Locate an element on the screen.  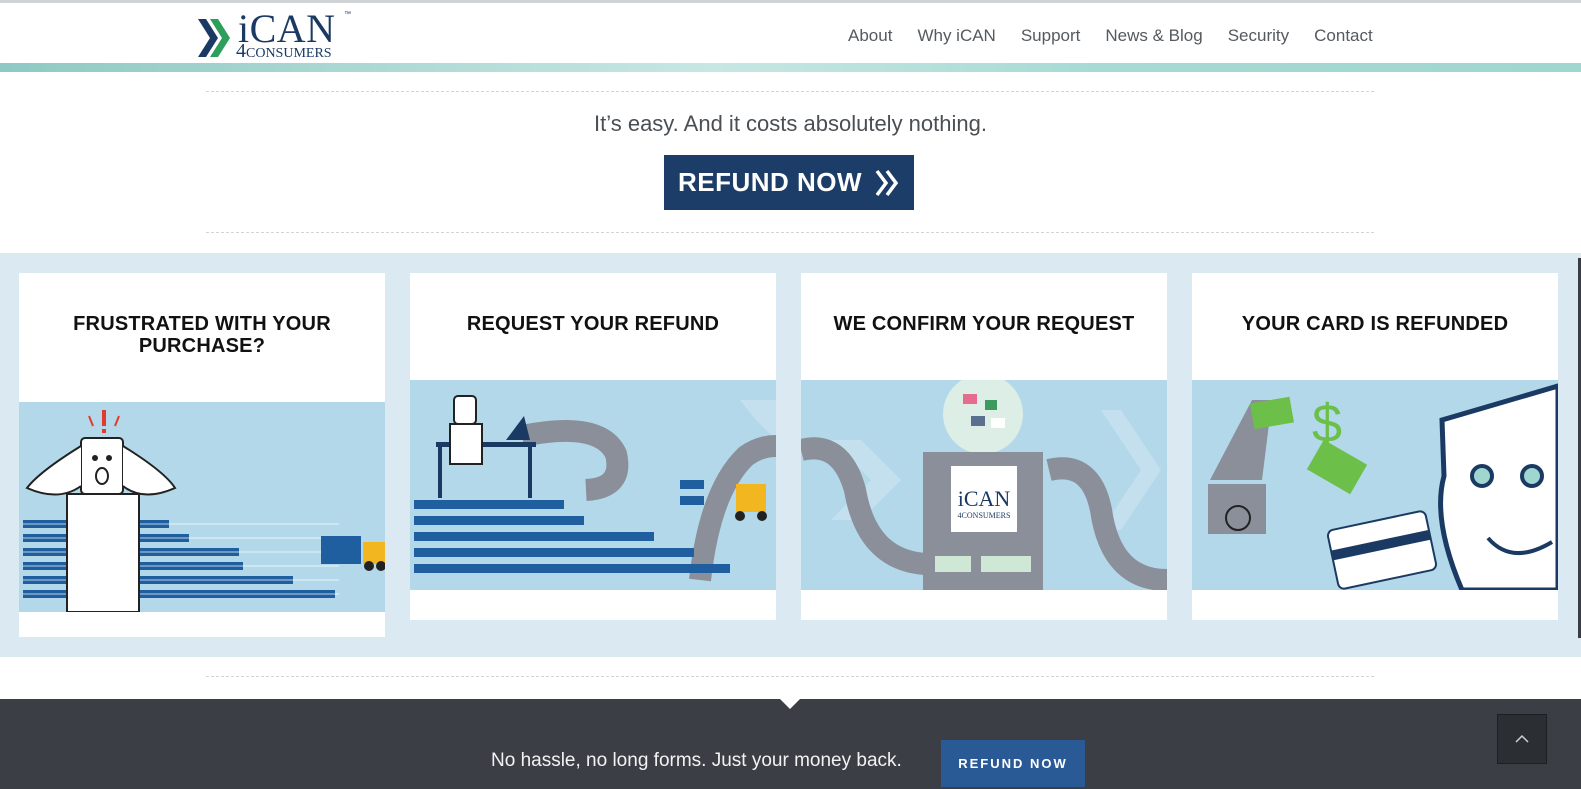
request-illustration is located at coordinates (593, 485).